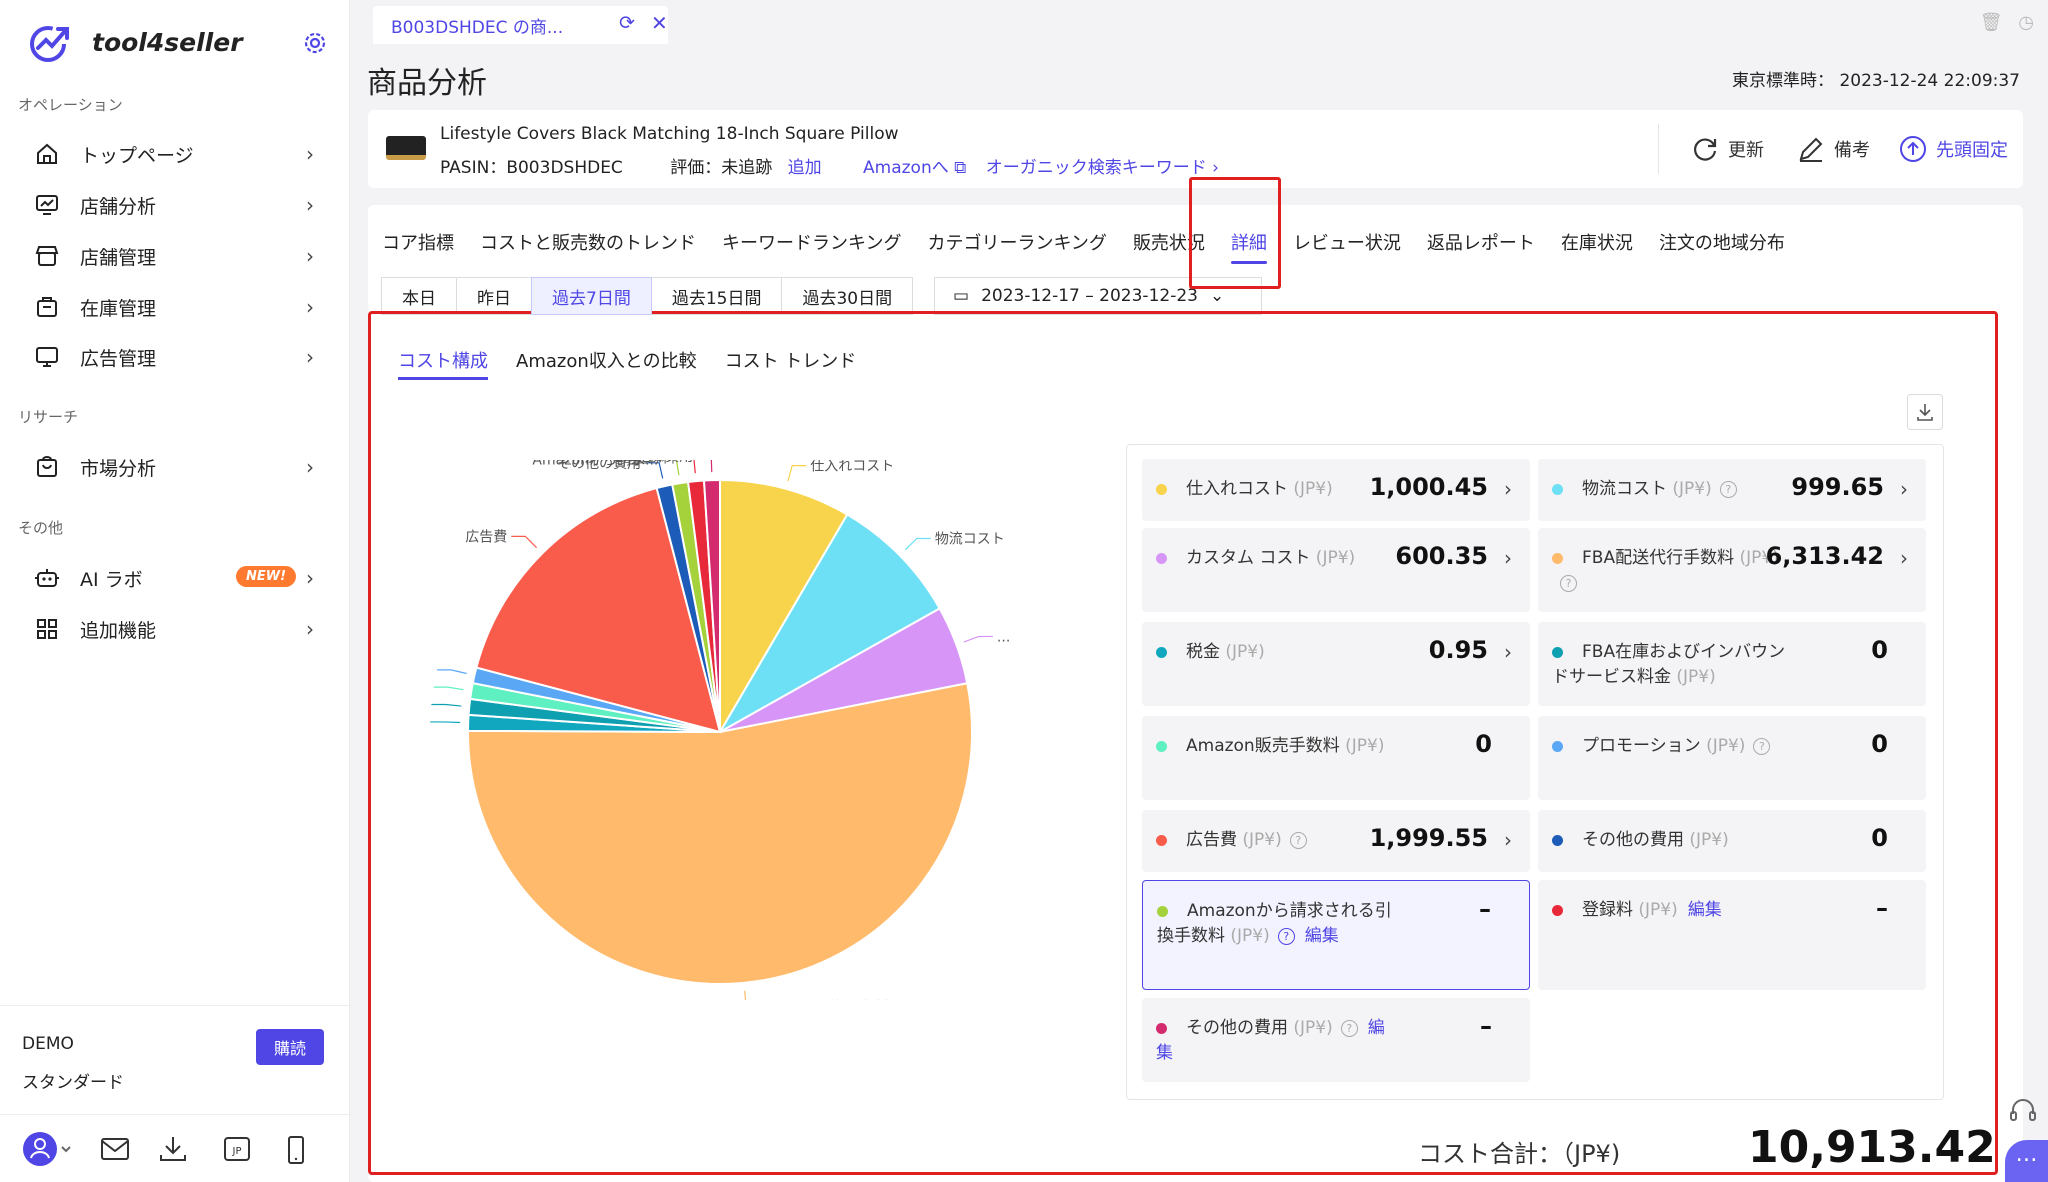  Describe the element at coordinates (48, 1044) in the screenshot. I see `account-name: DEMO` at that location.